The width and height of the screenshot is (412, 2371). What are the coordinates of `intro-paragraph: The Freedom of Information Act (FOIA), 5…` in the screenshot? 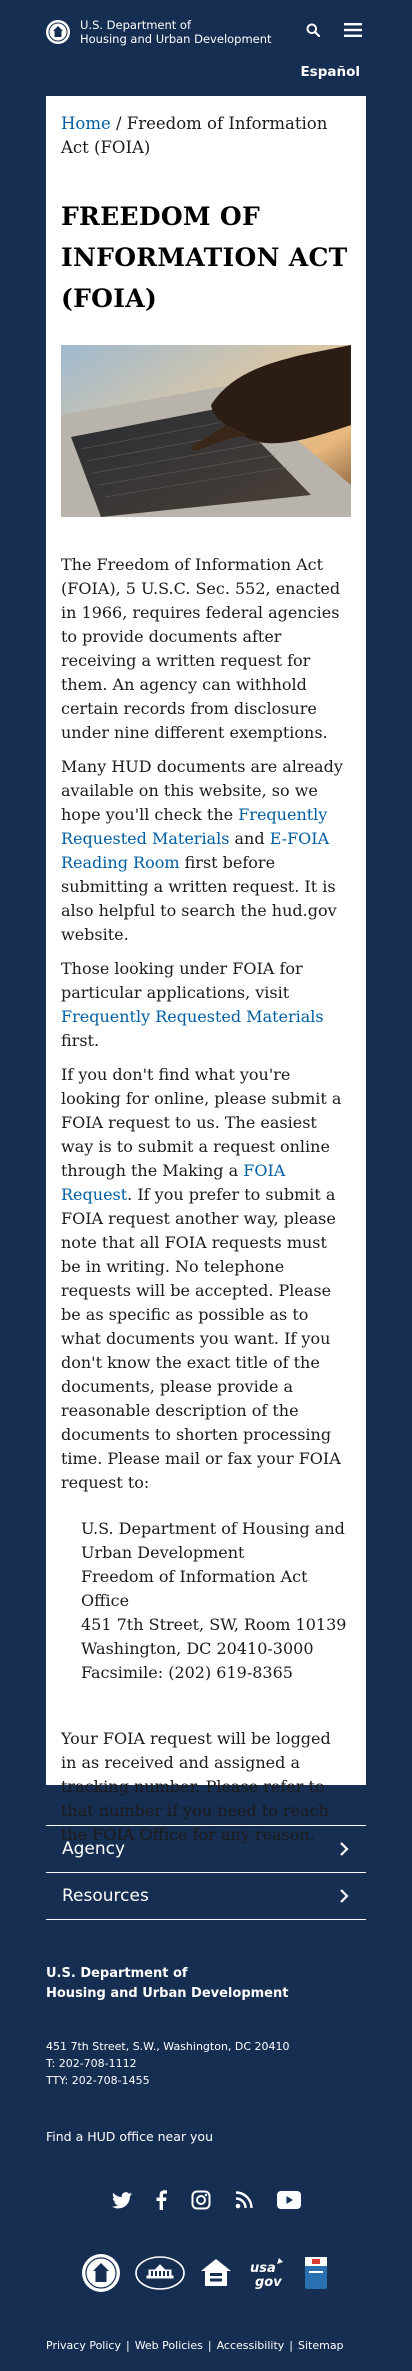 It's located at (201, 648).